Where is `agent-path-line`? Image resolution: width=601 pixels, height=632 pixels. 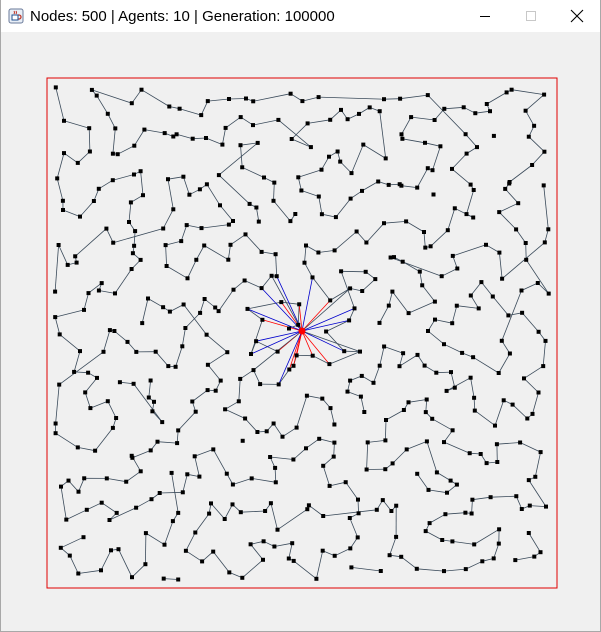
agent-path-line is located at coordinates (307, 343).